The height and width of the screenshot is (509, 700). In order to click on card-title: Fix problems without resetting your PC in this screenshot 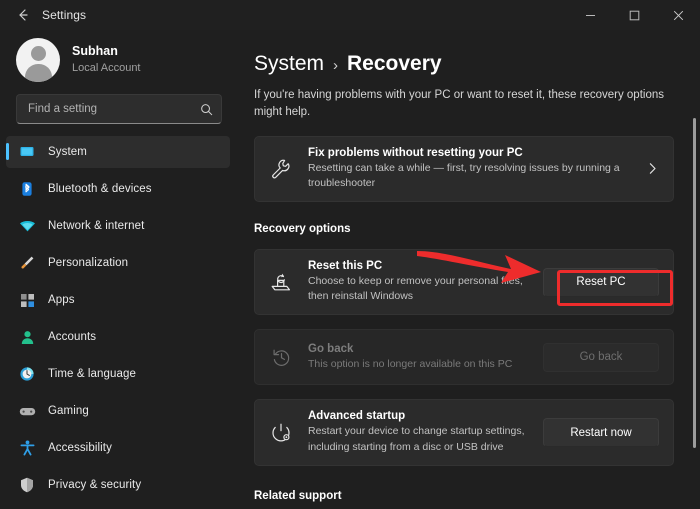, I will do `click(415, 152)`.